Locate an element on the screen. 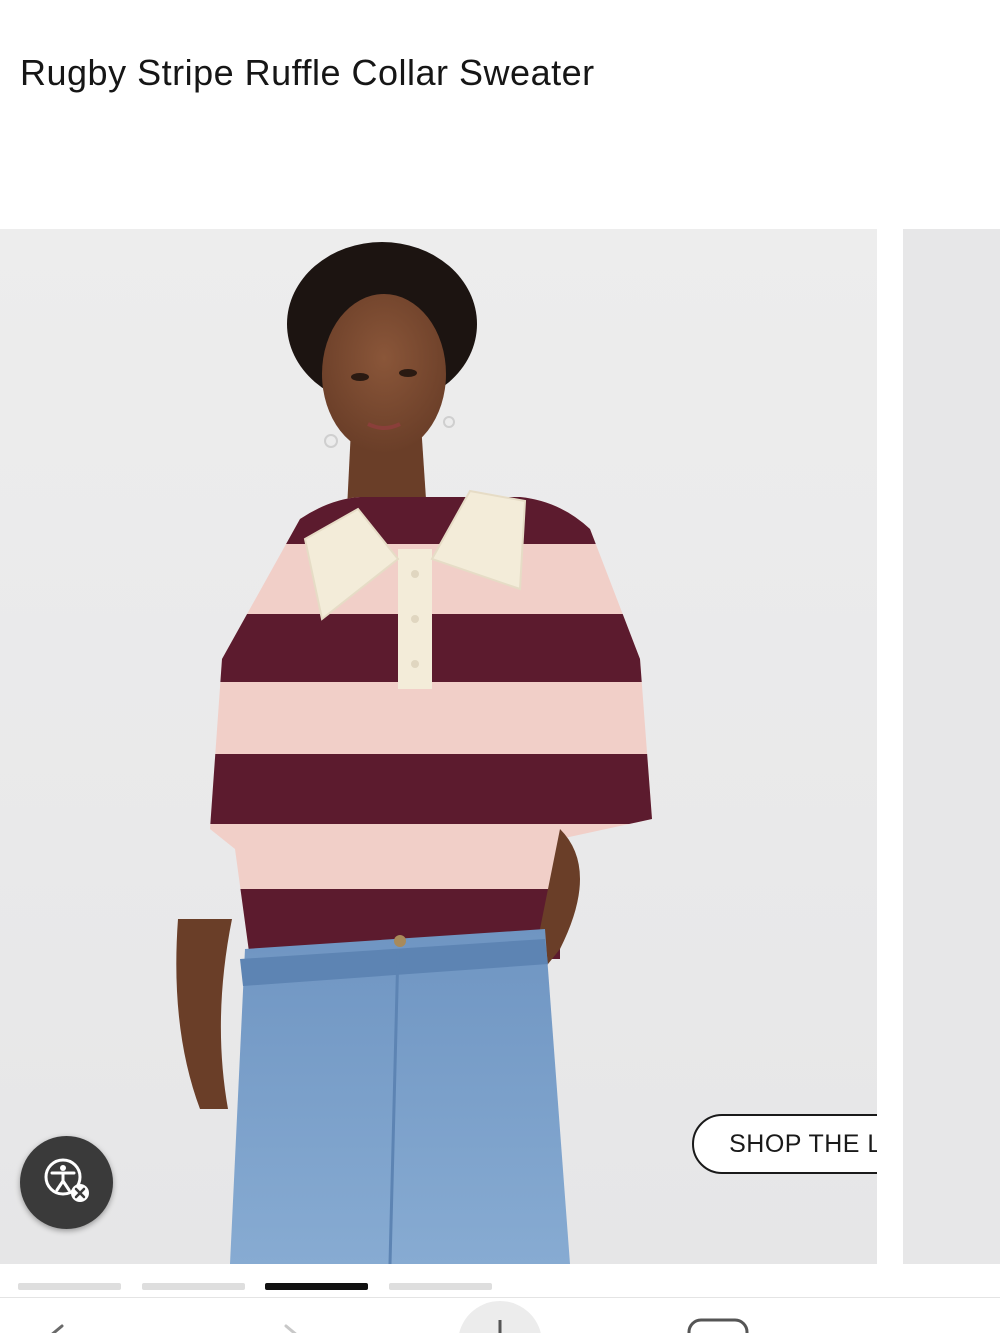 This screenshot has height=1333, width=1000. new-tab-icon is located at coordinates (500, 1315).